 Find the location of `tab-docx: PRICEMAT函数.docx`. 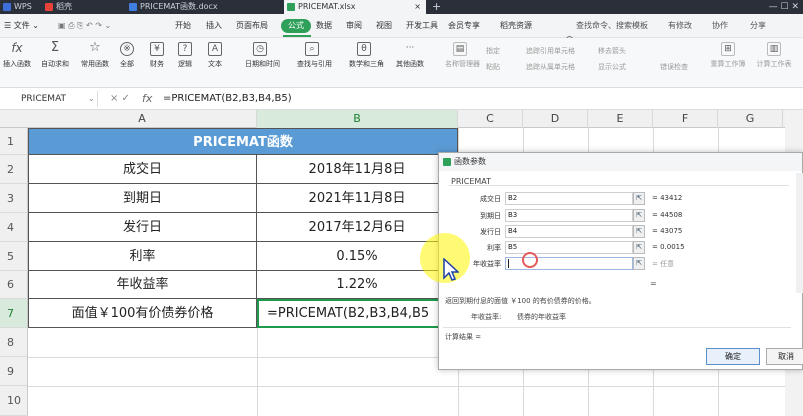

tab-docx: PRICEMAT函数.docx is located at coordinates (200, 7).